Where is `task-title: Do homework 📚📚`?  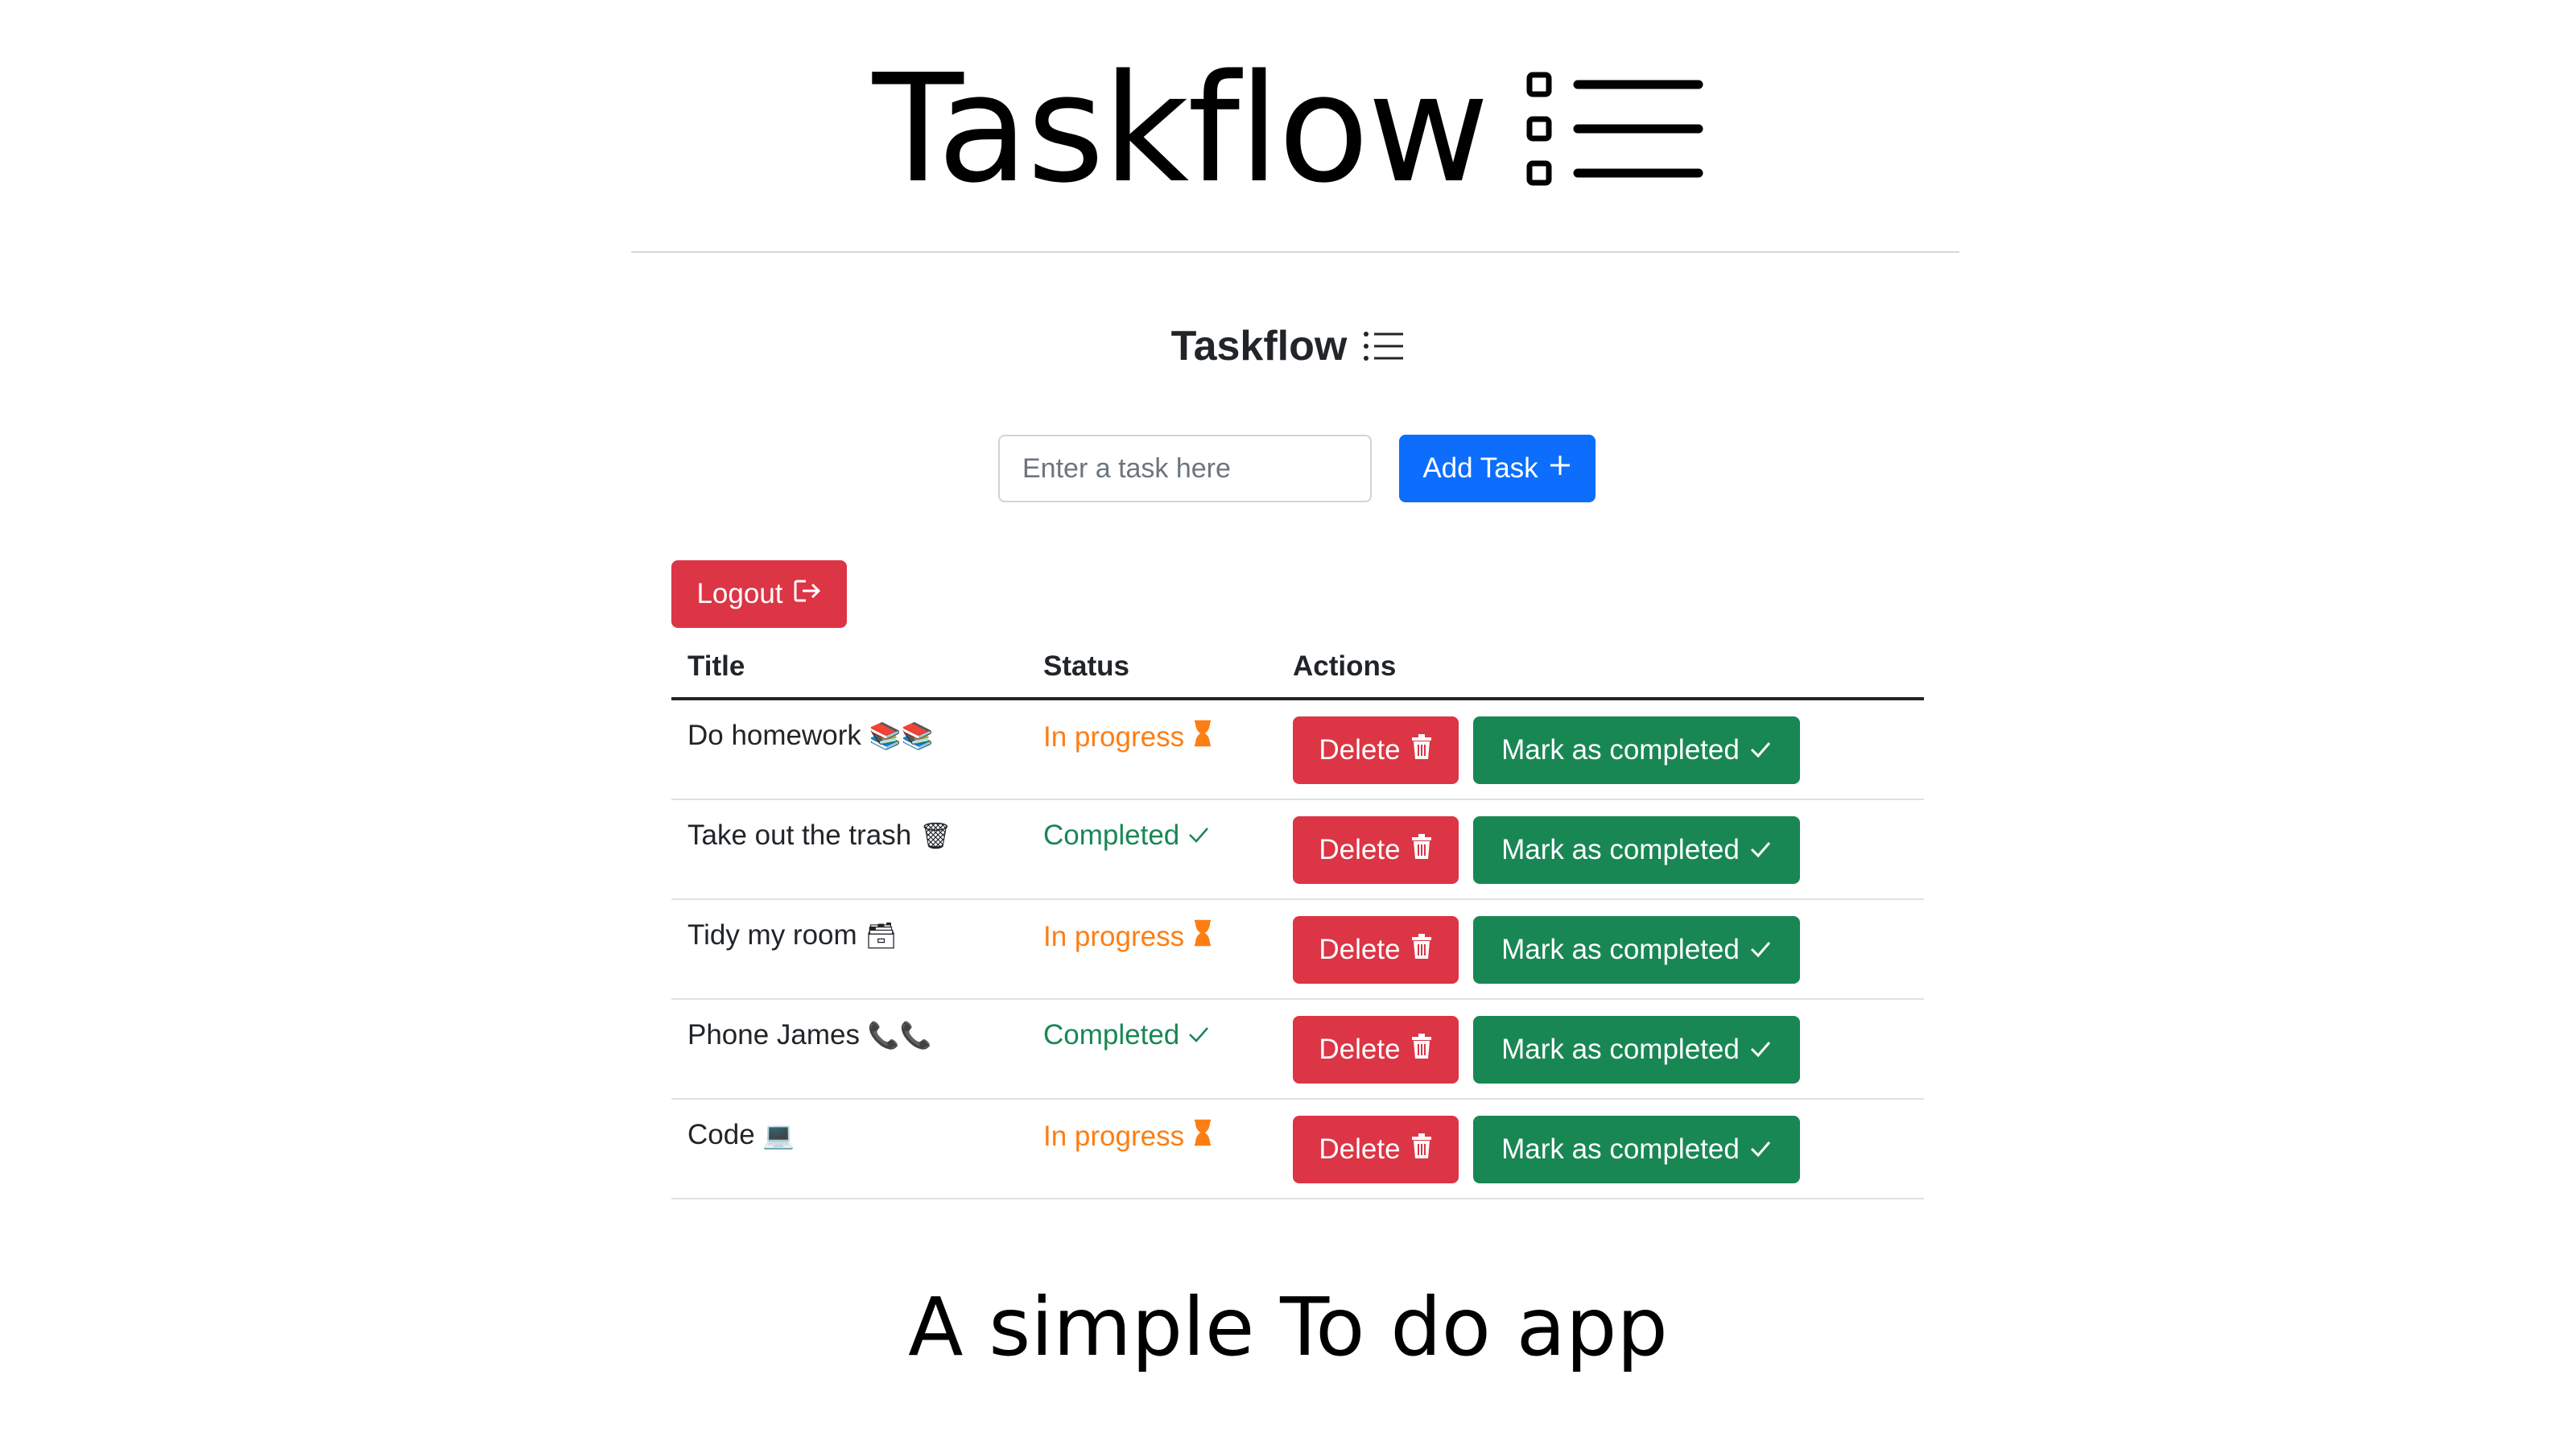
task-title: Do homework 📚📚 is located at coordinates (810, 736).